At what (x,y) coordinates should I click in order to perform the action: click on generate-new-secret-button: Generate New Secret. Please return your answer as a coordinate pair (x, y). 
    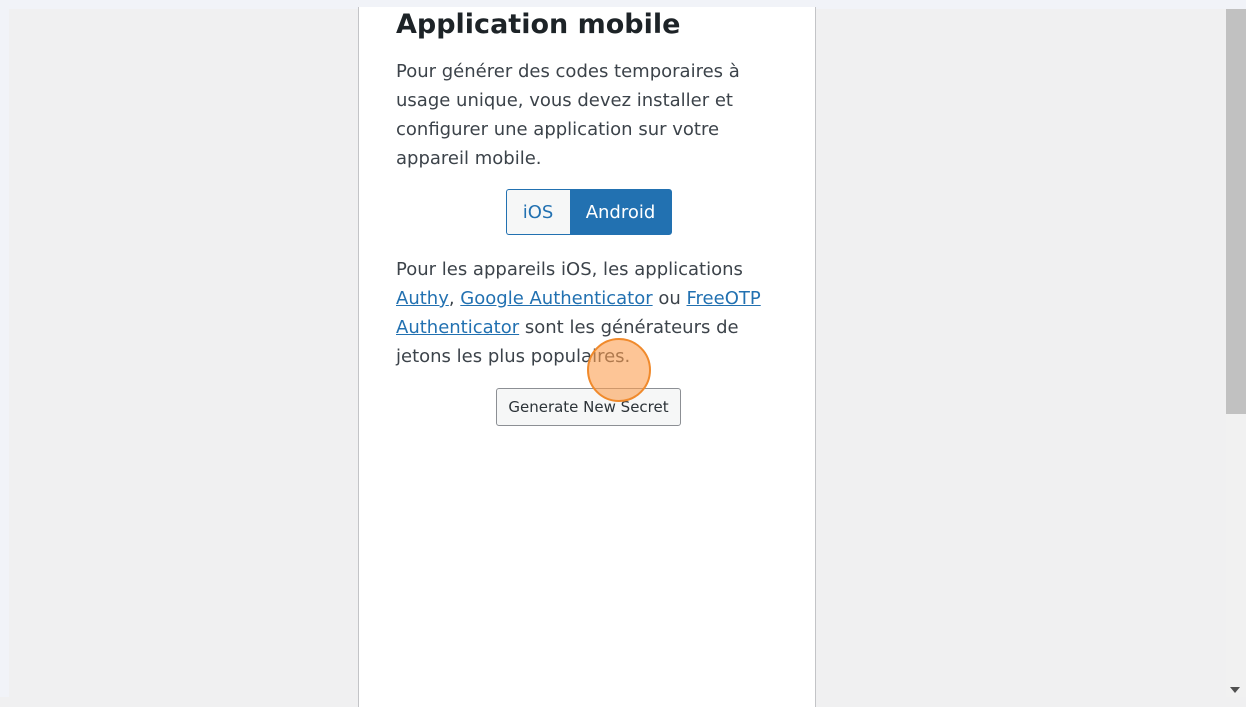
    Looking at the image, I should click on (588, 407).